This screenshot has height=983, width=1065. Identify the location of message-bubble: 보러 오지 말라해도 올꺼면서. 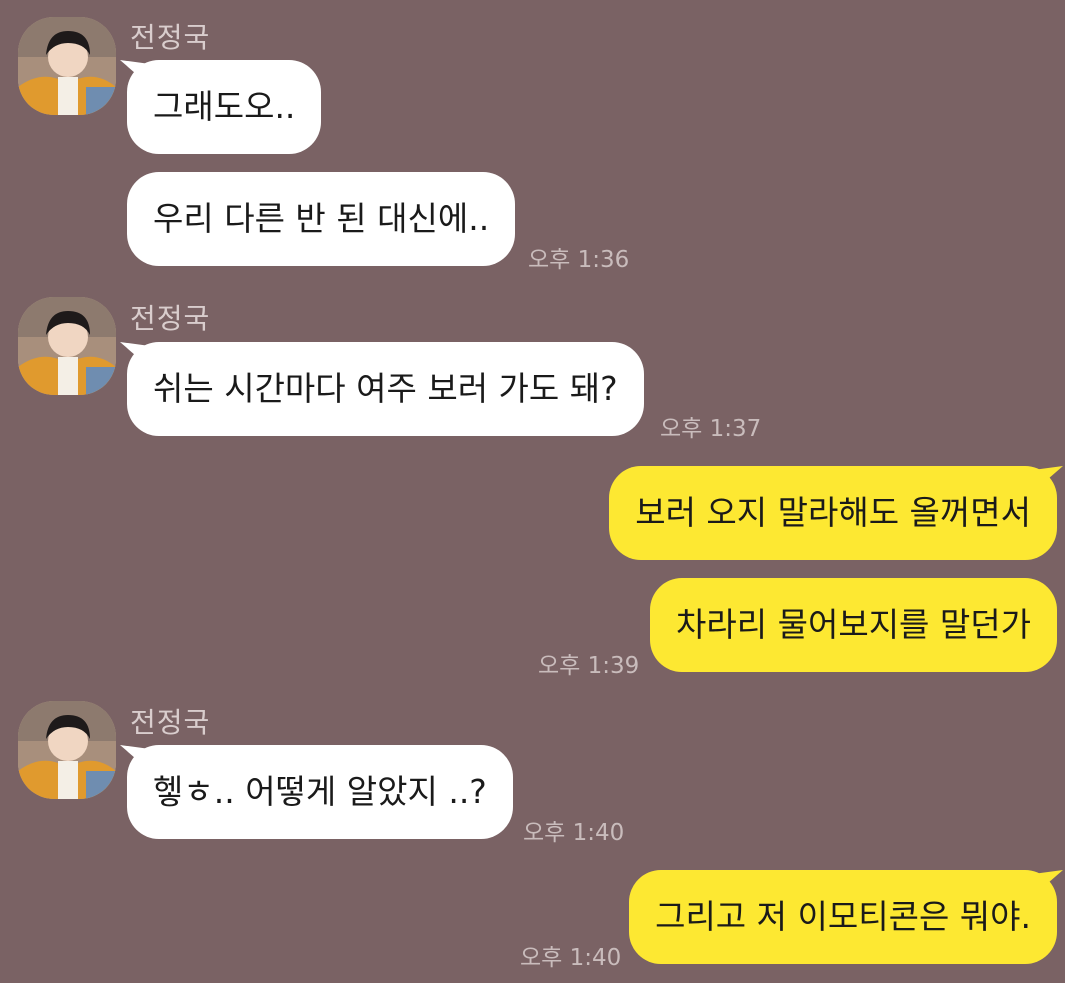
(833, 513).